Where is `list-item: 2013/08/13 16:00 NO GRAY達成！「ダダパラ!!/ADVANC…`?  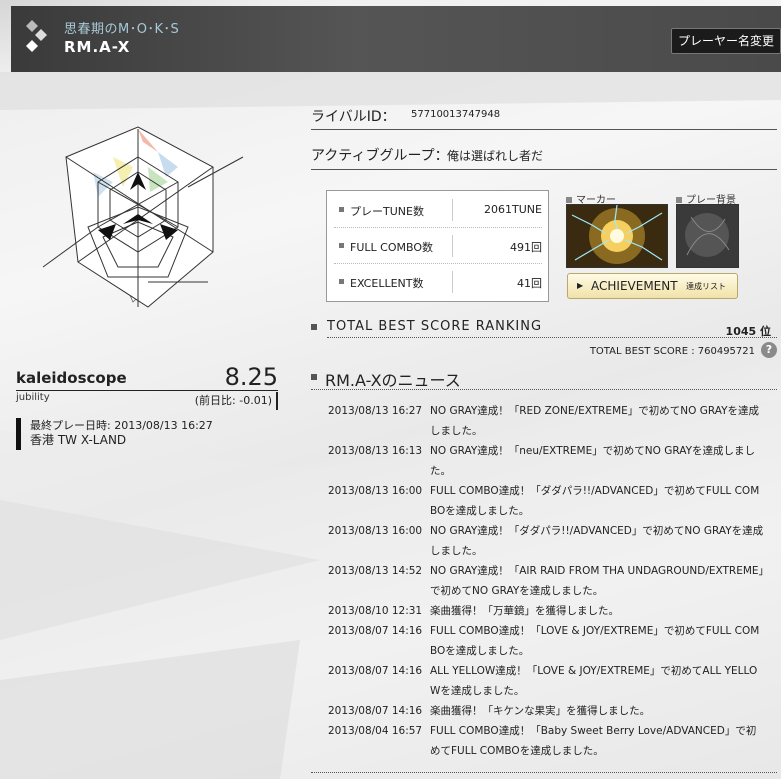
list-item: 2013/08/13 16:00 NO GRAY達成！「ダダパラ!!/ADVANC… is located at coordinates (548, 541).